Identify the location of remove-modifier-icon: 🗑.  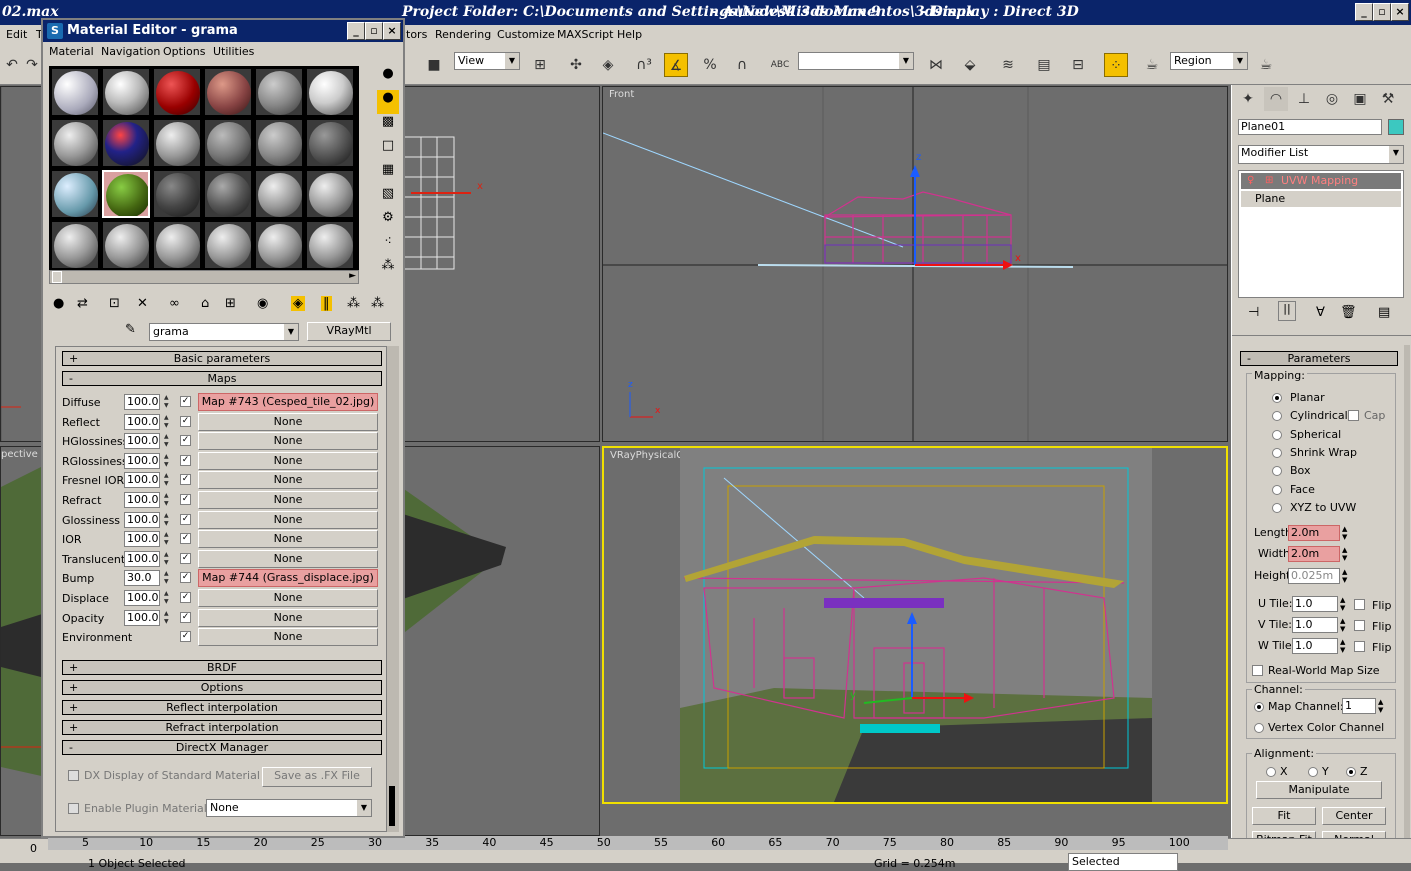
(1348, 312).